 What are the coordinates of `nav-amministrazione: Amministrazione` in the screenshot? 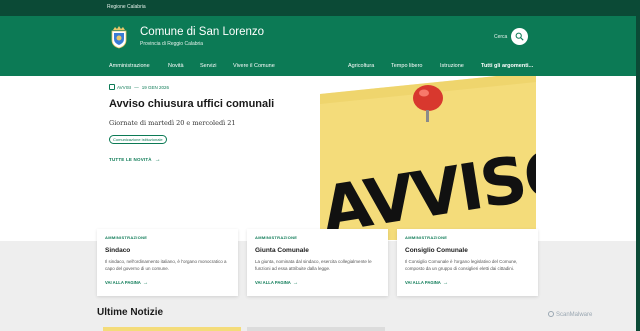 It's located at (129, 66).